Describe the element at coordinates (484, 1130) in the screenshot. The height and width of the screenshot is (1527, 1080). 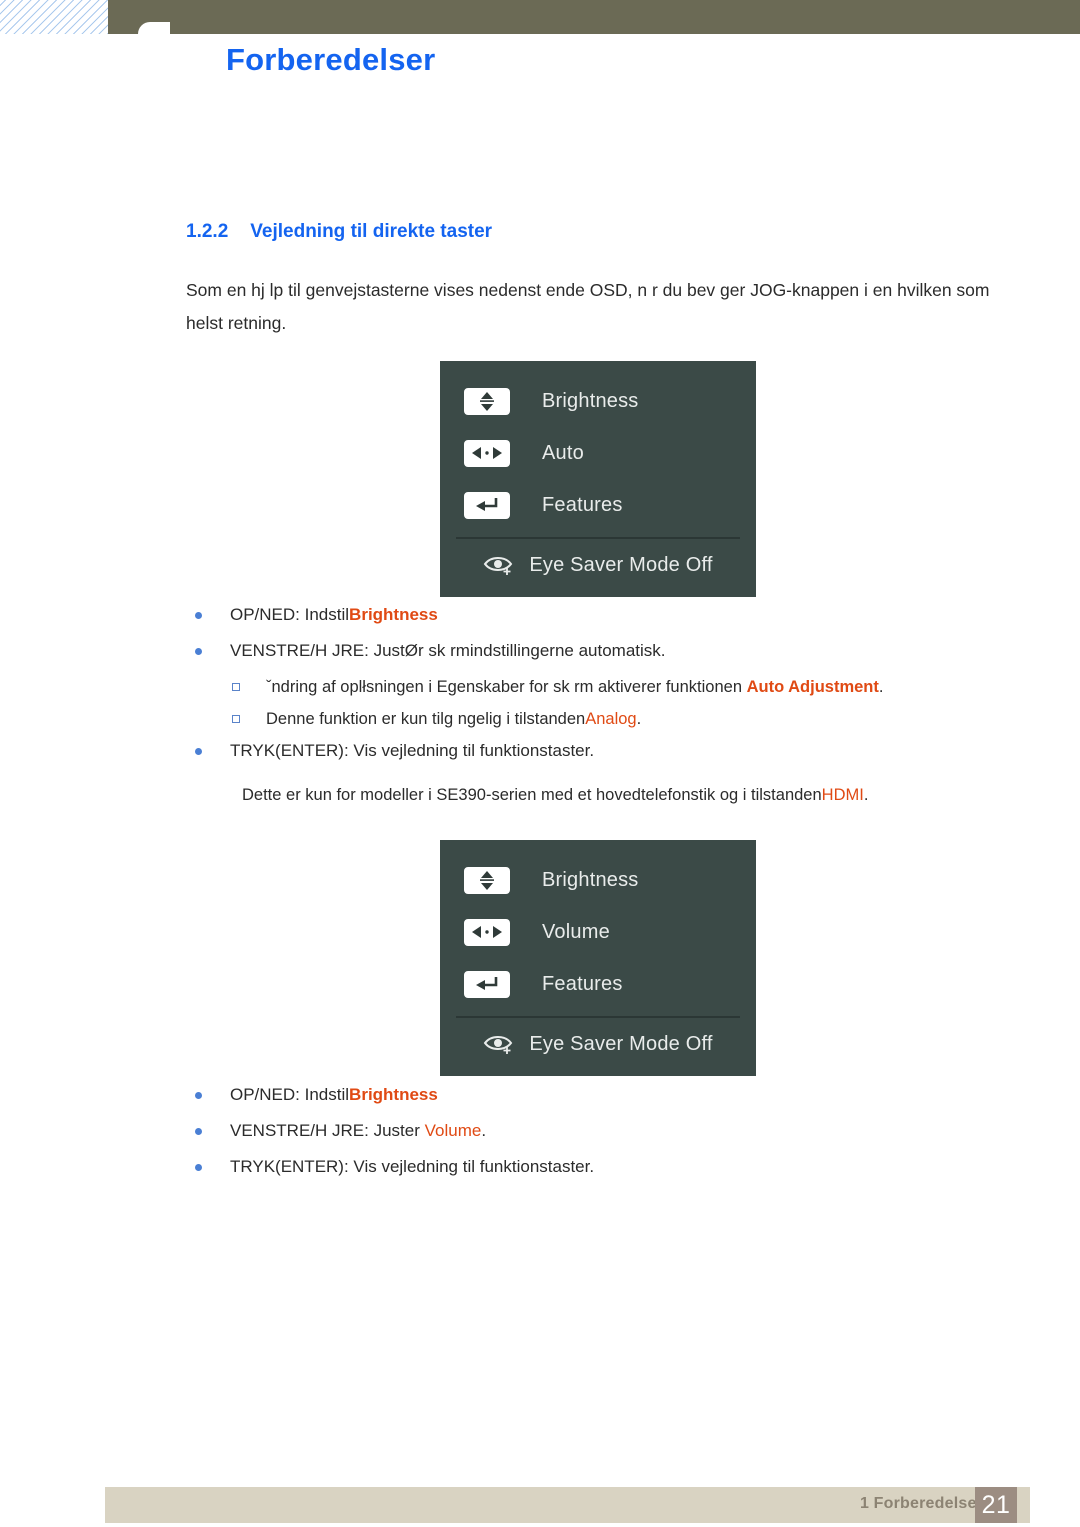
I see `list-item-tail: .` at that location.